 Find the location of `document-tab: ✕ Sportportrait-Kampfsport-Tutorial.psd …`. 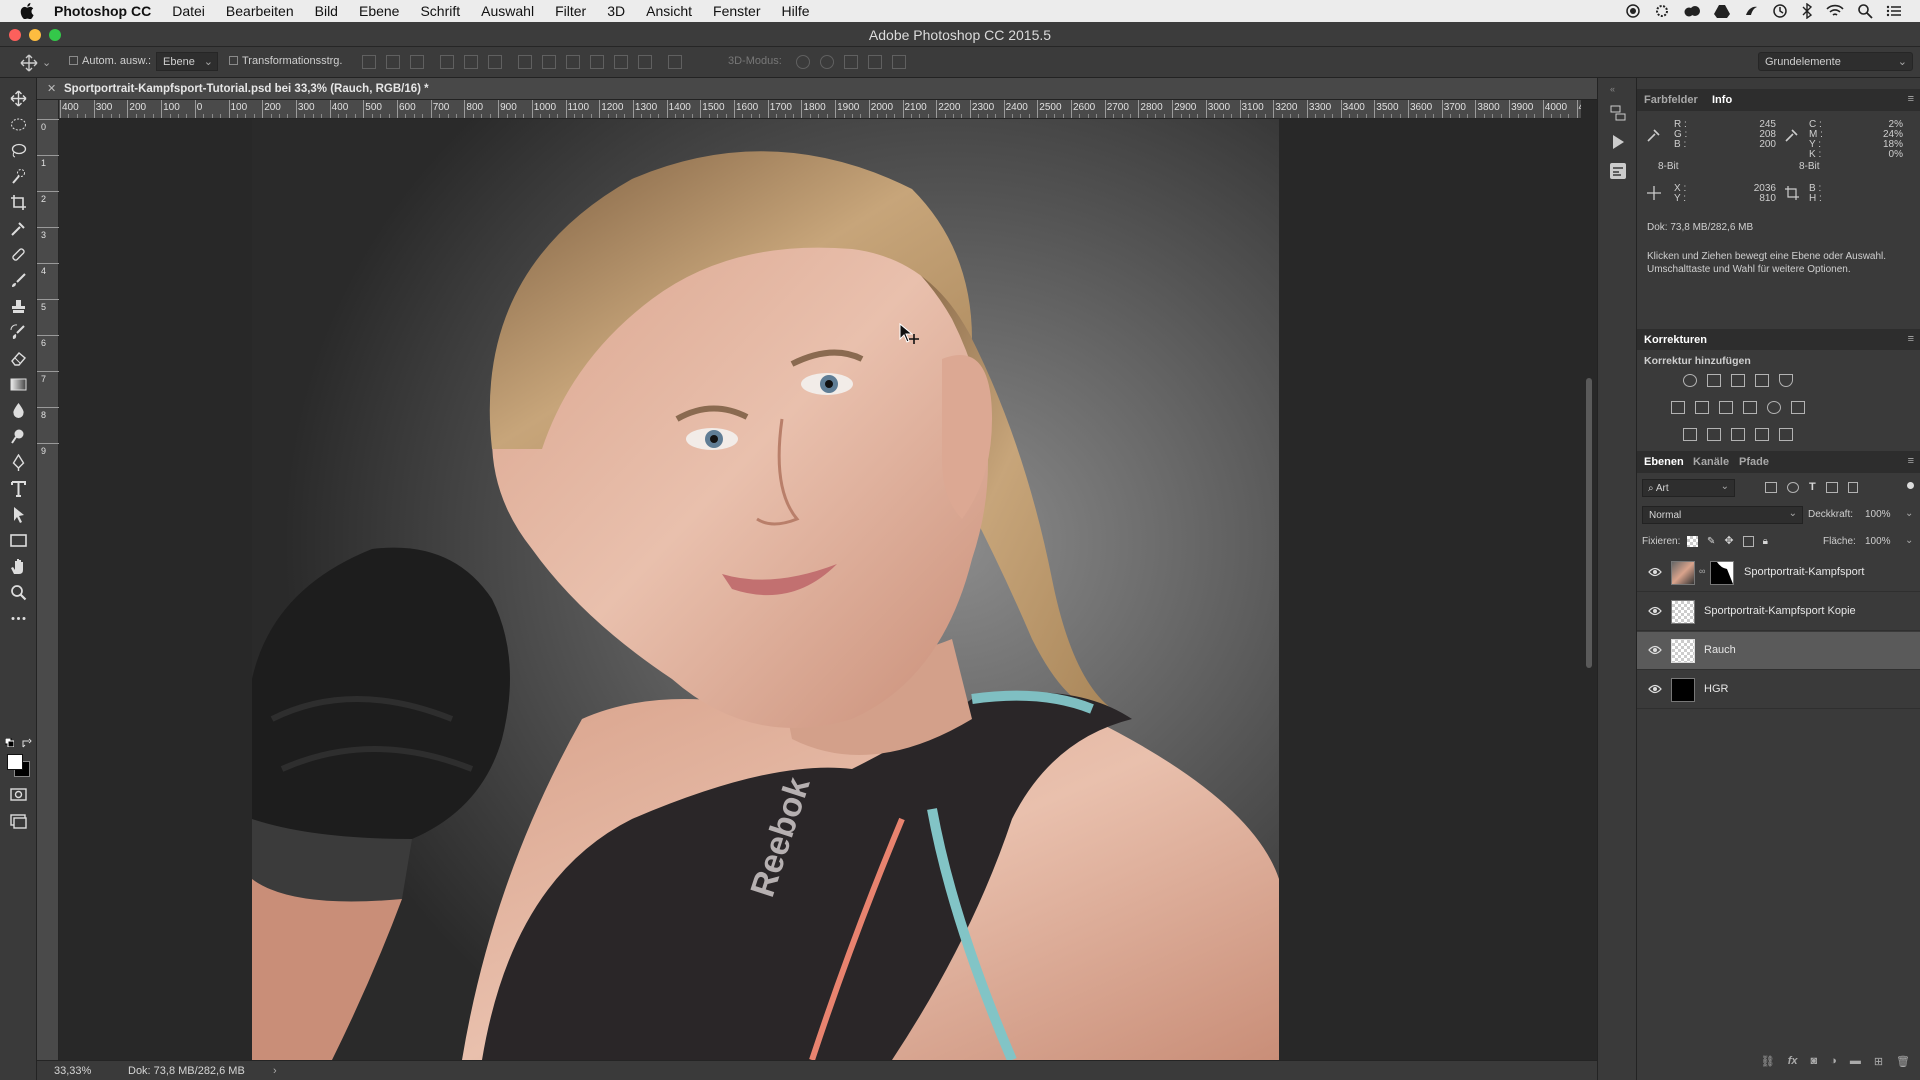

document-tab: ✕ Sportportrait-Kampfsport-Tutorial.psd … is located at coordinates (817, 89).